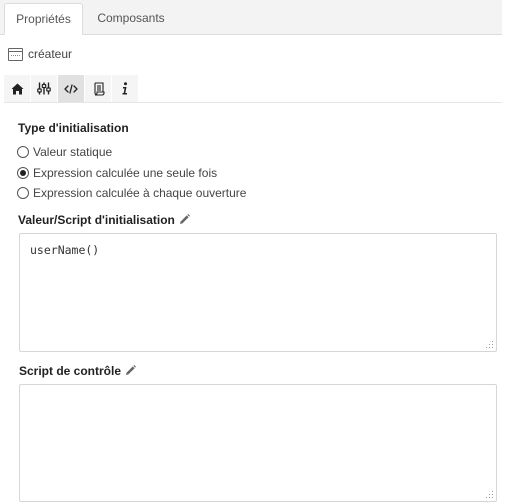 This screenshot has height=502, width=507. I want to click on radio-expression-once: Expression calculée une seule fois, so click(117, 173).